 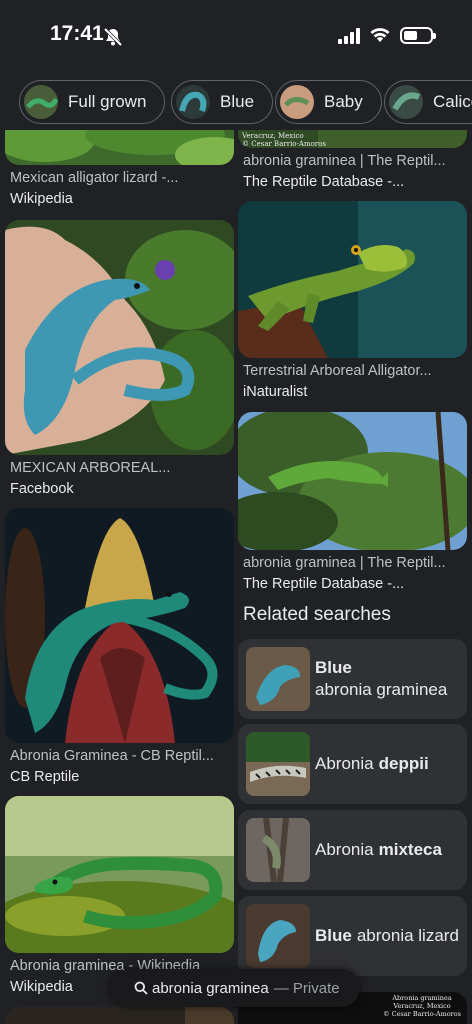 I want to click on battery-icon, so click(x=418, y=35).